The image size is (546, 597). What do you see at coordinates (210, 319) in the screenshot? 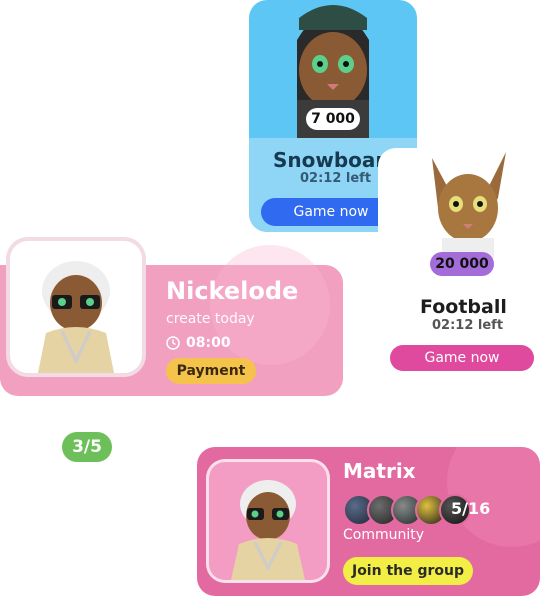
I see `nickelode-subtitle: create today` at bounding box center [210, 319].